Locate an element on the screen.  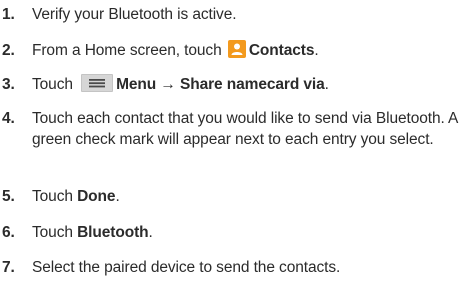
contacts-icon is located at coordinates (236, 49).